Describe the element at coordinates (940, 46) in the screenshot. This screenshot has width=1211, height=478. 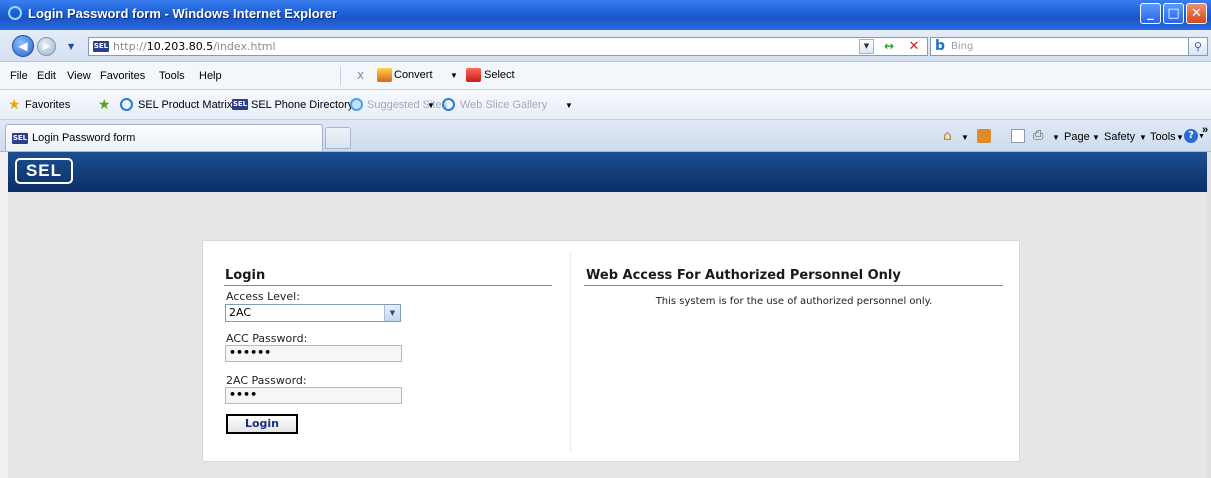
I see `bing-logo-icon: b` at that location.